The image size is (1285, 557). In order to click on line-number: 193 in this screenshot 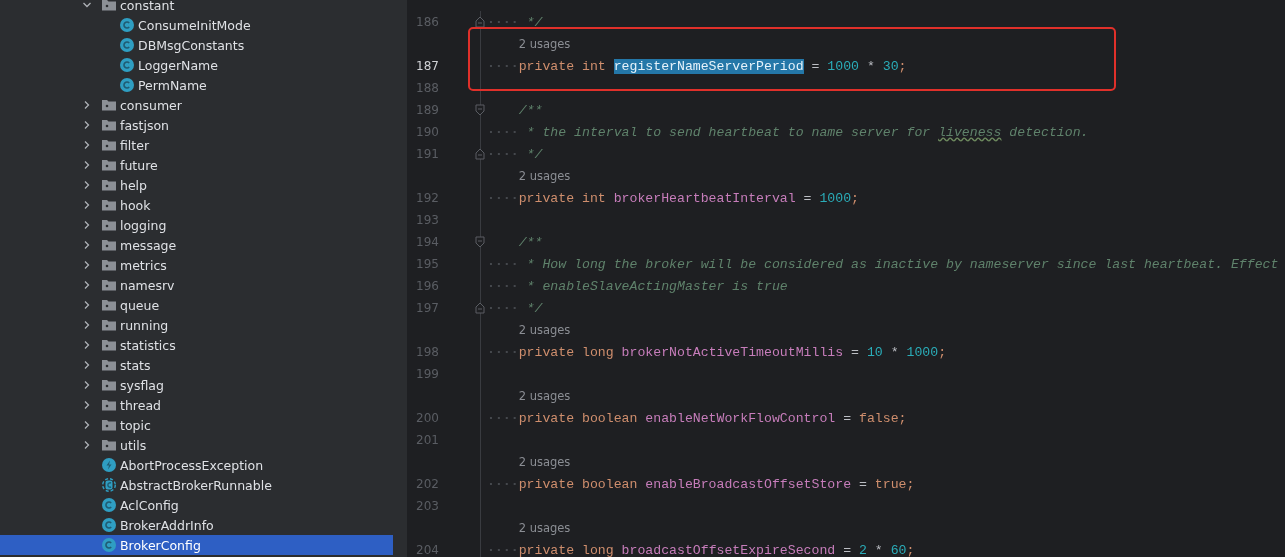, I will do `click(427, 220)`.